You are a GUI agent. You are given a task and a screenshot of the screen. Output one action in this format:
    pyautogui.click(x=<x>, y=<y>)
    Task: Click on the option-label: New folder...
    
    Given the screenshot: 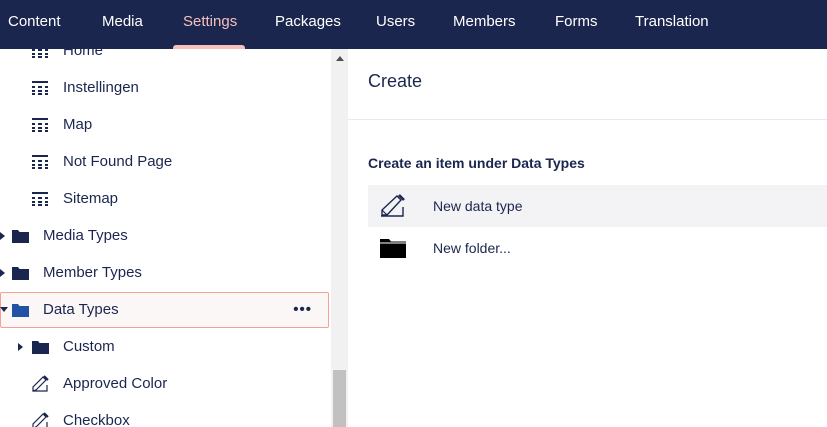 What is the action you would take?
    pyautogui.click(x=472, y=248)
    